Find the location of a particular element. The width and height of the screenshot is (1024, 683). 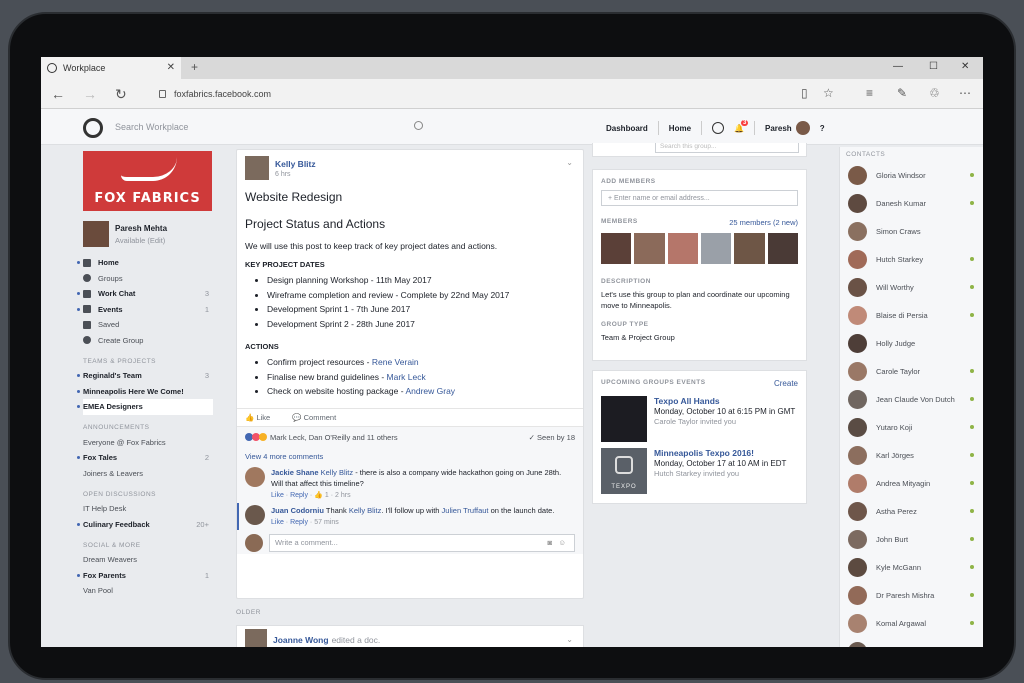

contact-item: Danesh Kumar is located at coordinates (911, 203).